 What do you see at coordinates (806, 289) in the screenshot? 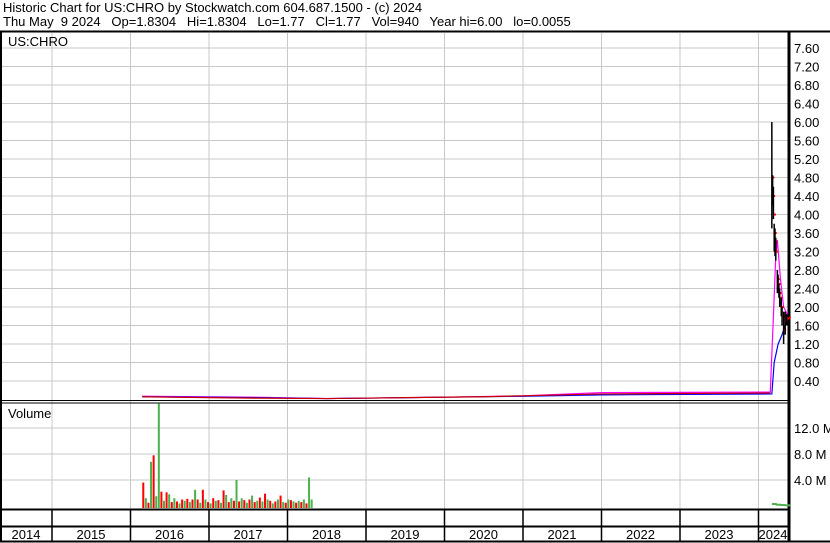
I see `price-tick-label: 2.40` at bounding box center [806, 289].